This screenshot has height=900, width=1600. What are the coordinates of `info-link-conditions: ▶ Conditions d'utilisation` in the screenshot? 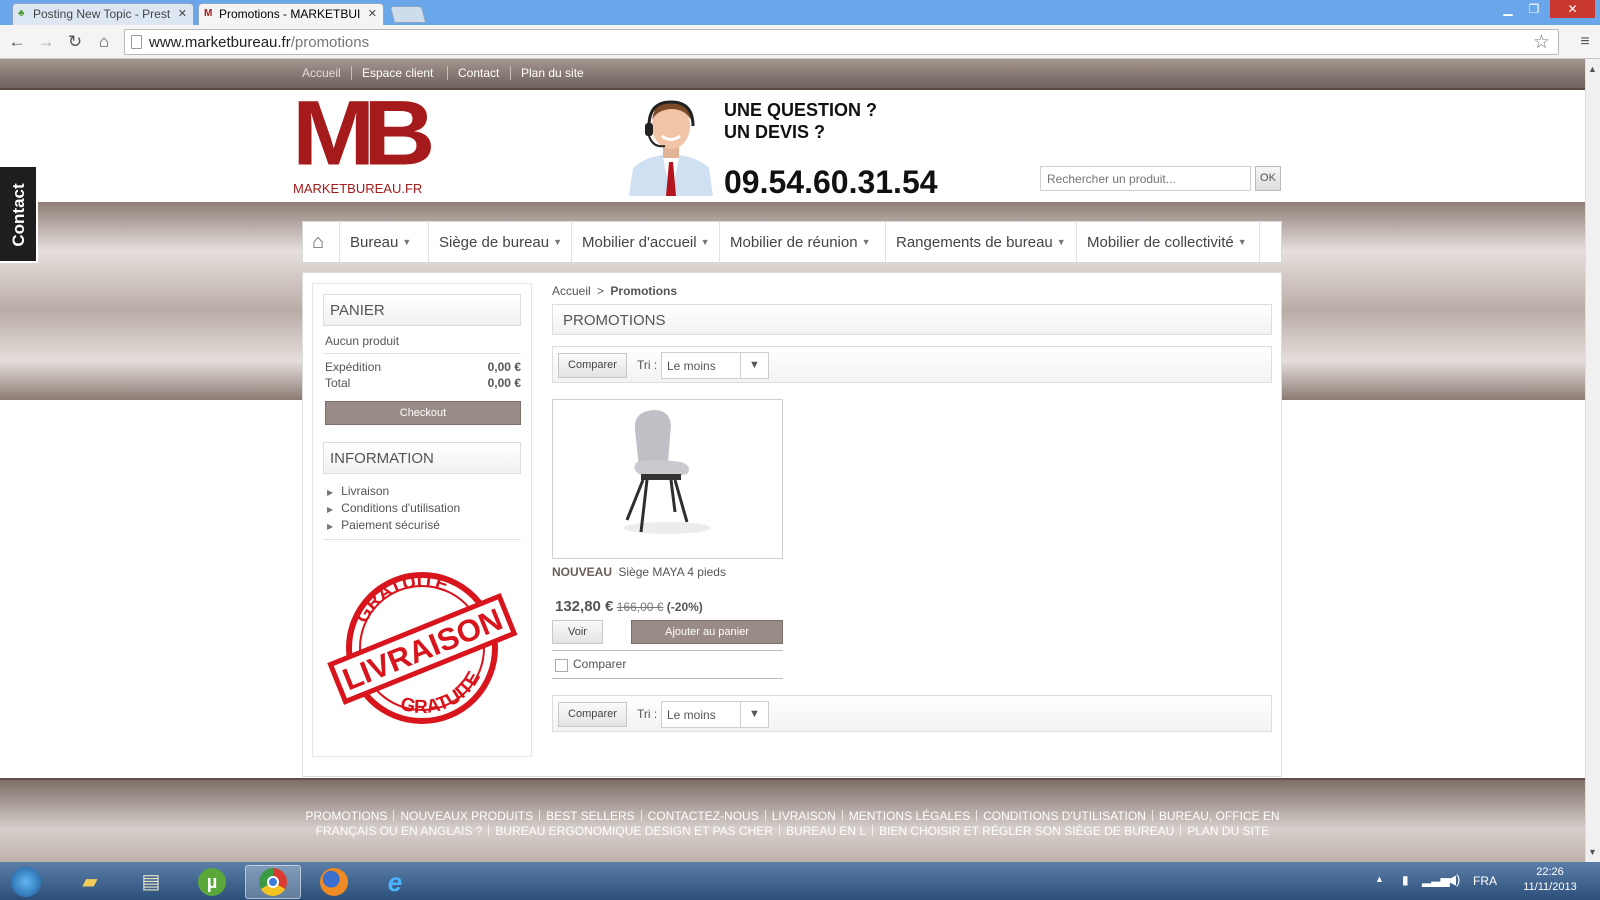 It's located at (393, 508).